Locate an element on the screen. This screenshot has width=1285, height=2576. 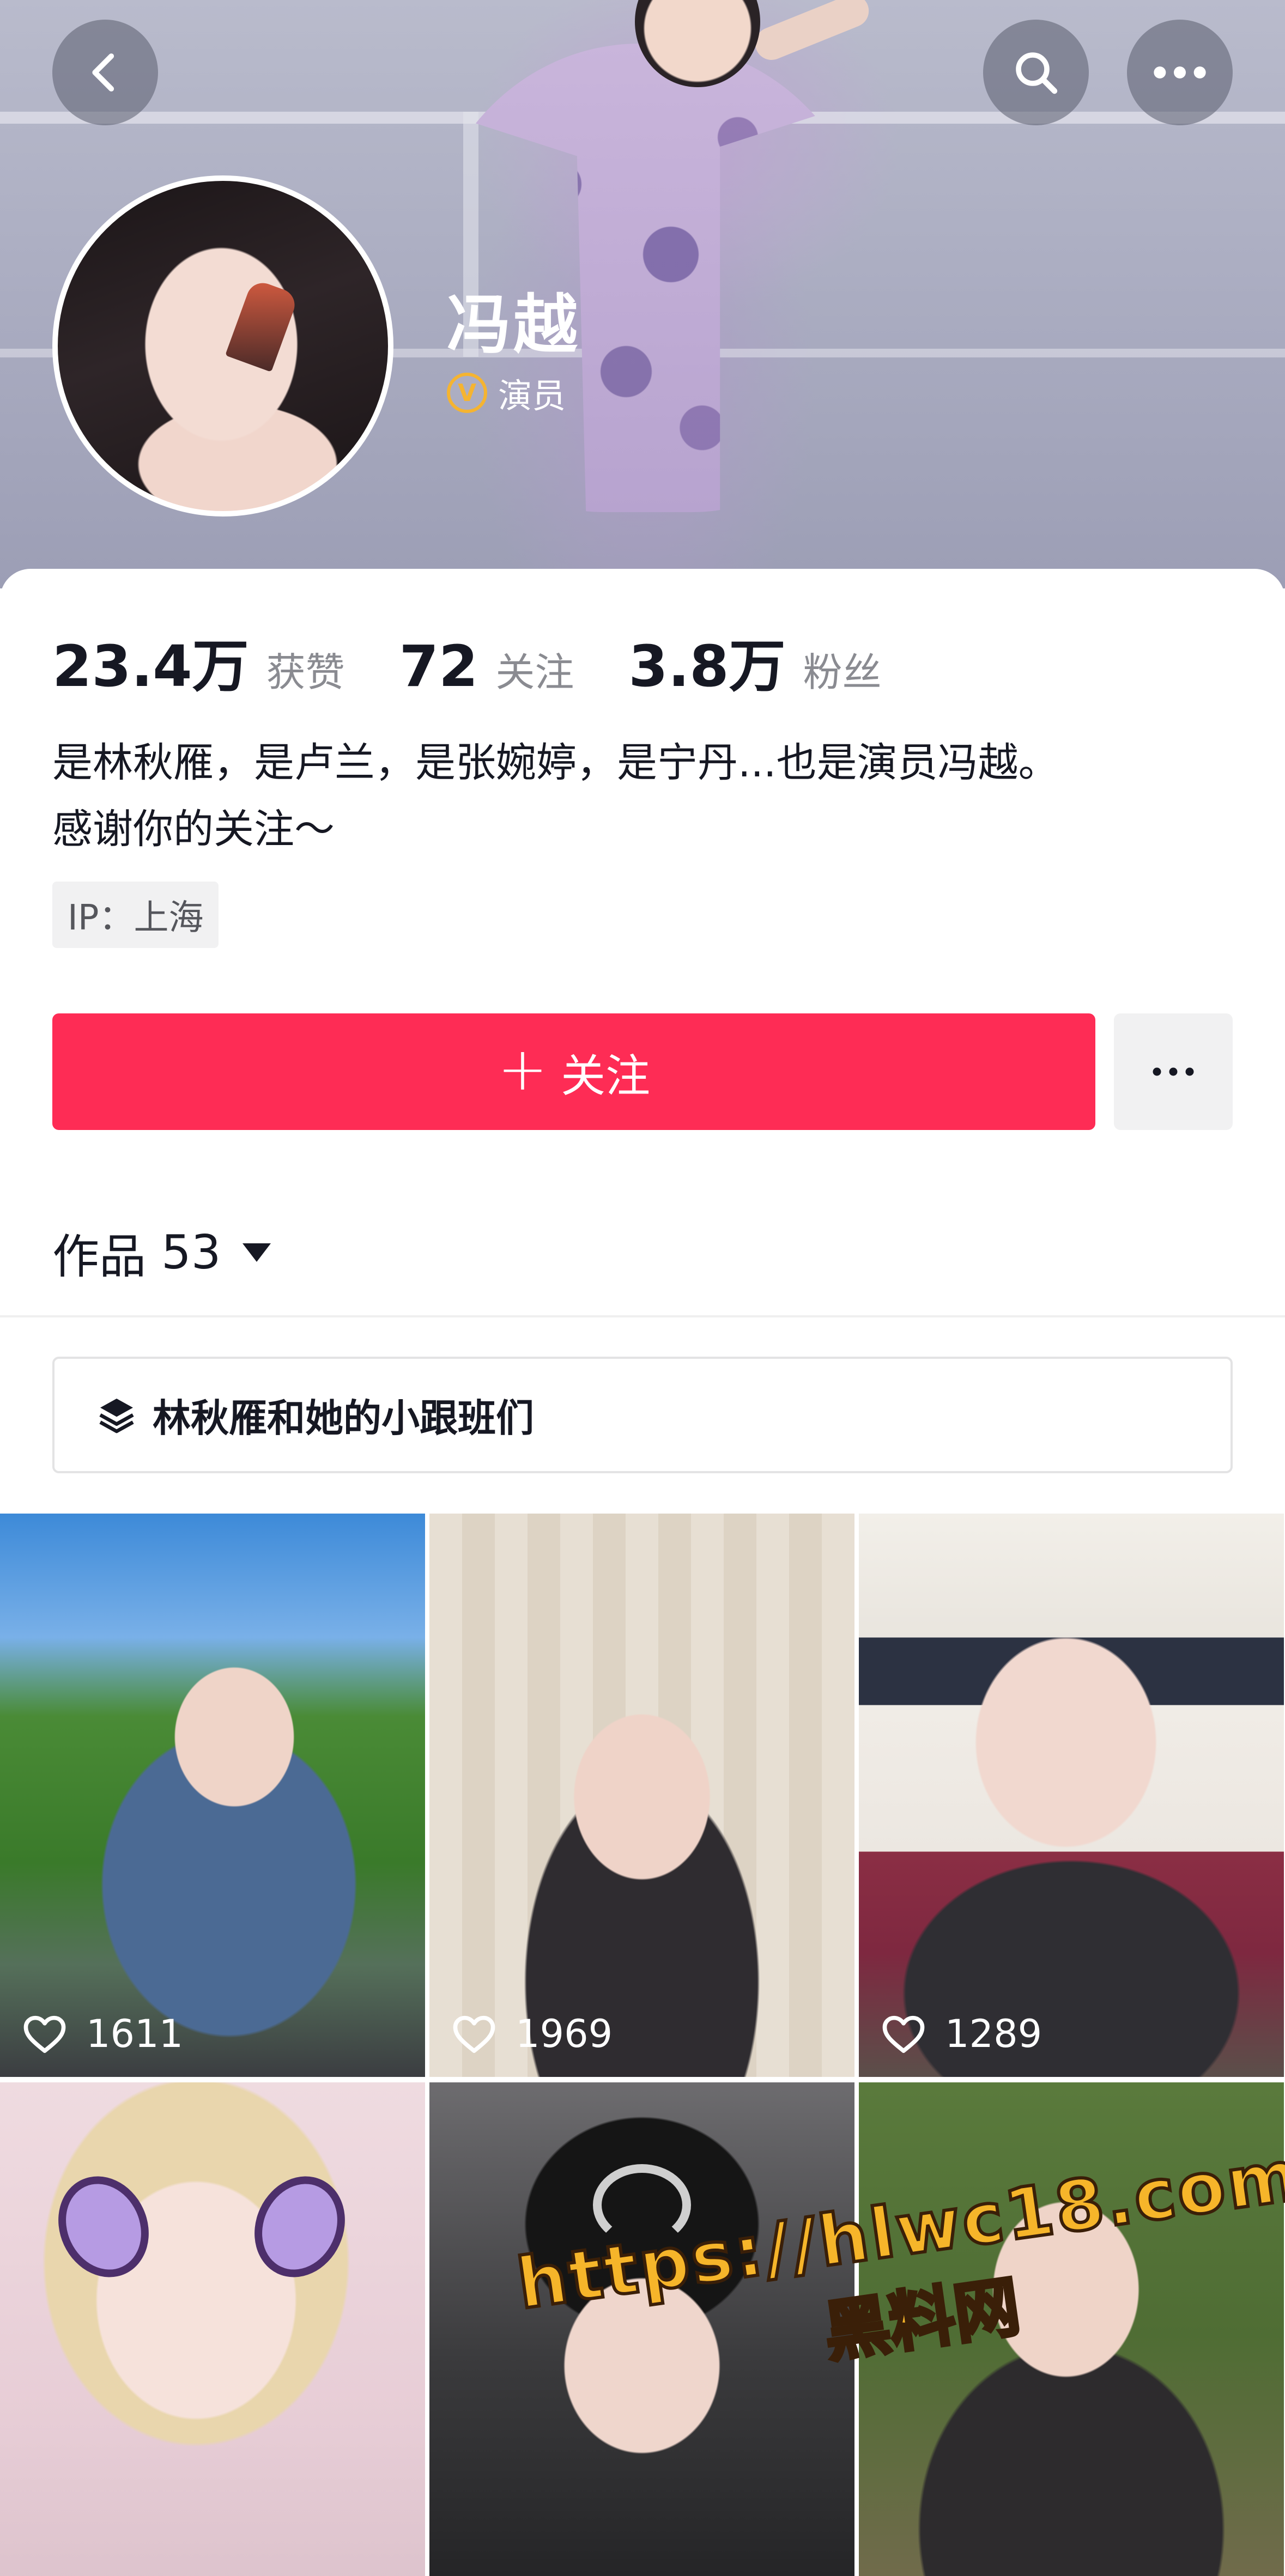
works-tab: 作品 53 is located at coordinates (161, 1252).